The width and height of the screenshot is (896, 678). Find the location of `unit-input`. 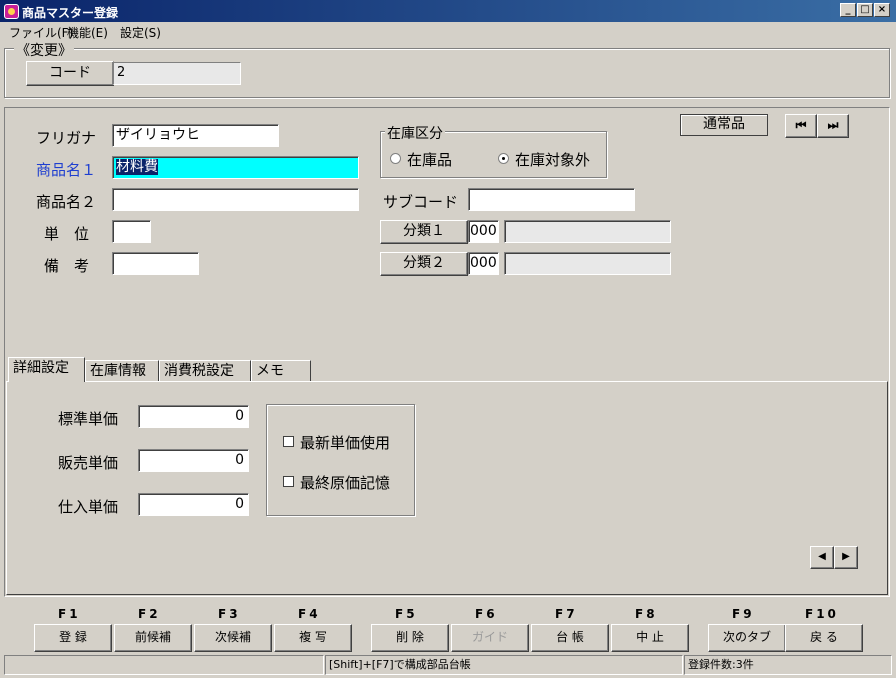

unit-input is located at coordinates (131, 231).